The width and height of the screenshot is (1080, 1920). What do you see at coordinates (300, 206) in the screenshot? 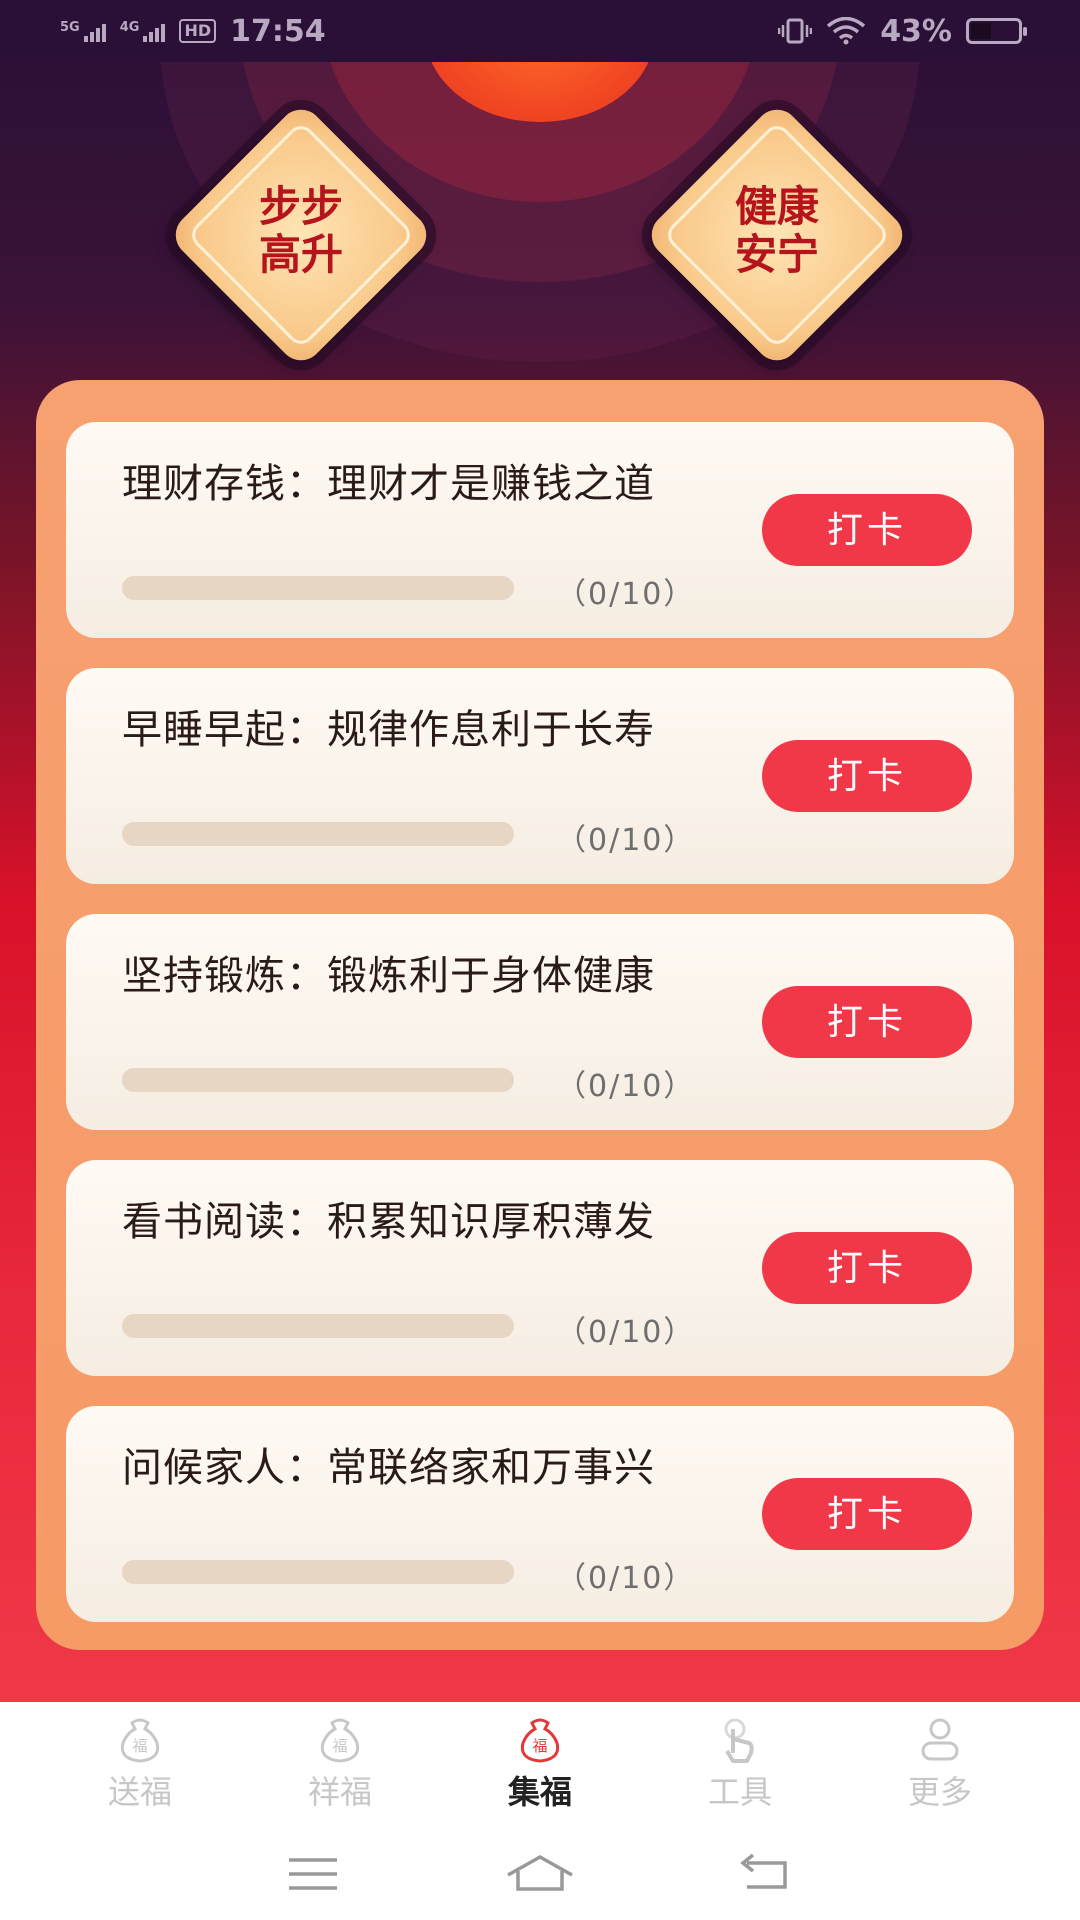
I see `badge-left-line1: 步步` at bounding box center [300, 206].